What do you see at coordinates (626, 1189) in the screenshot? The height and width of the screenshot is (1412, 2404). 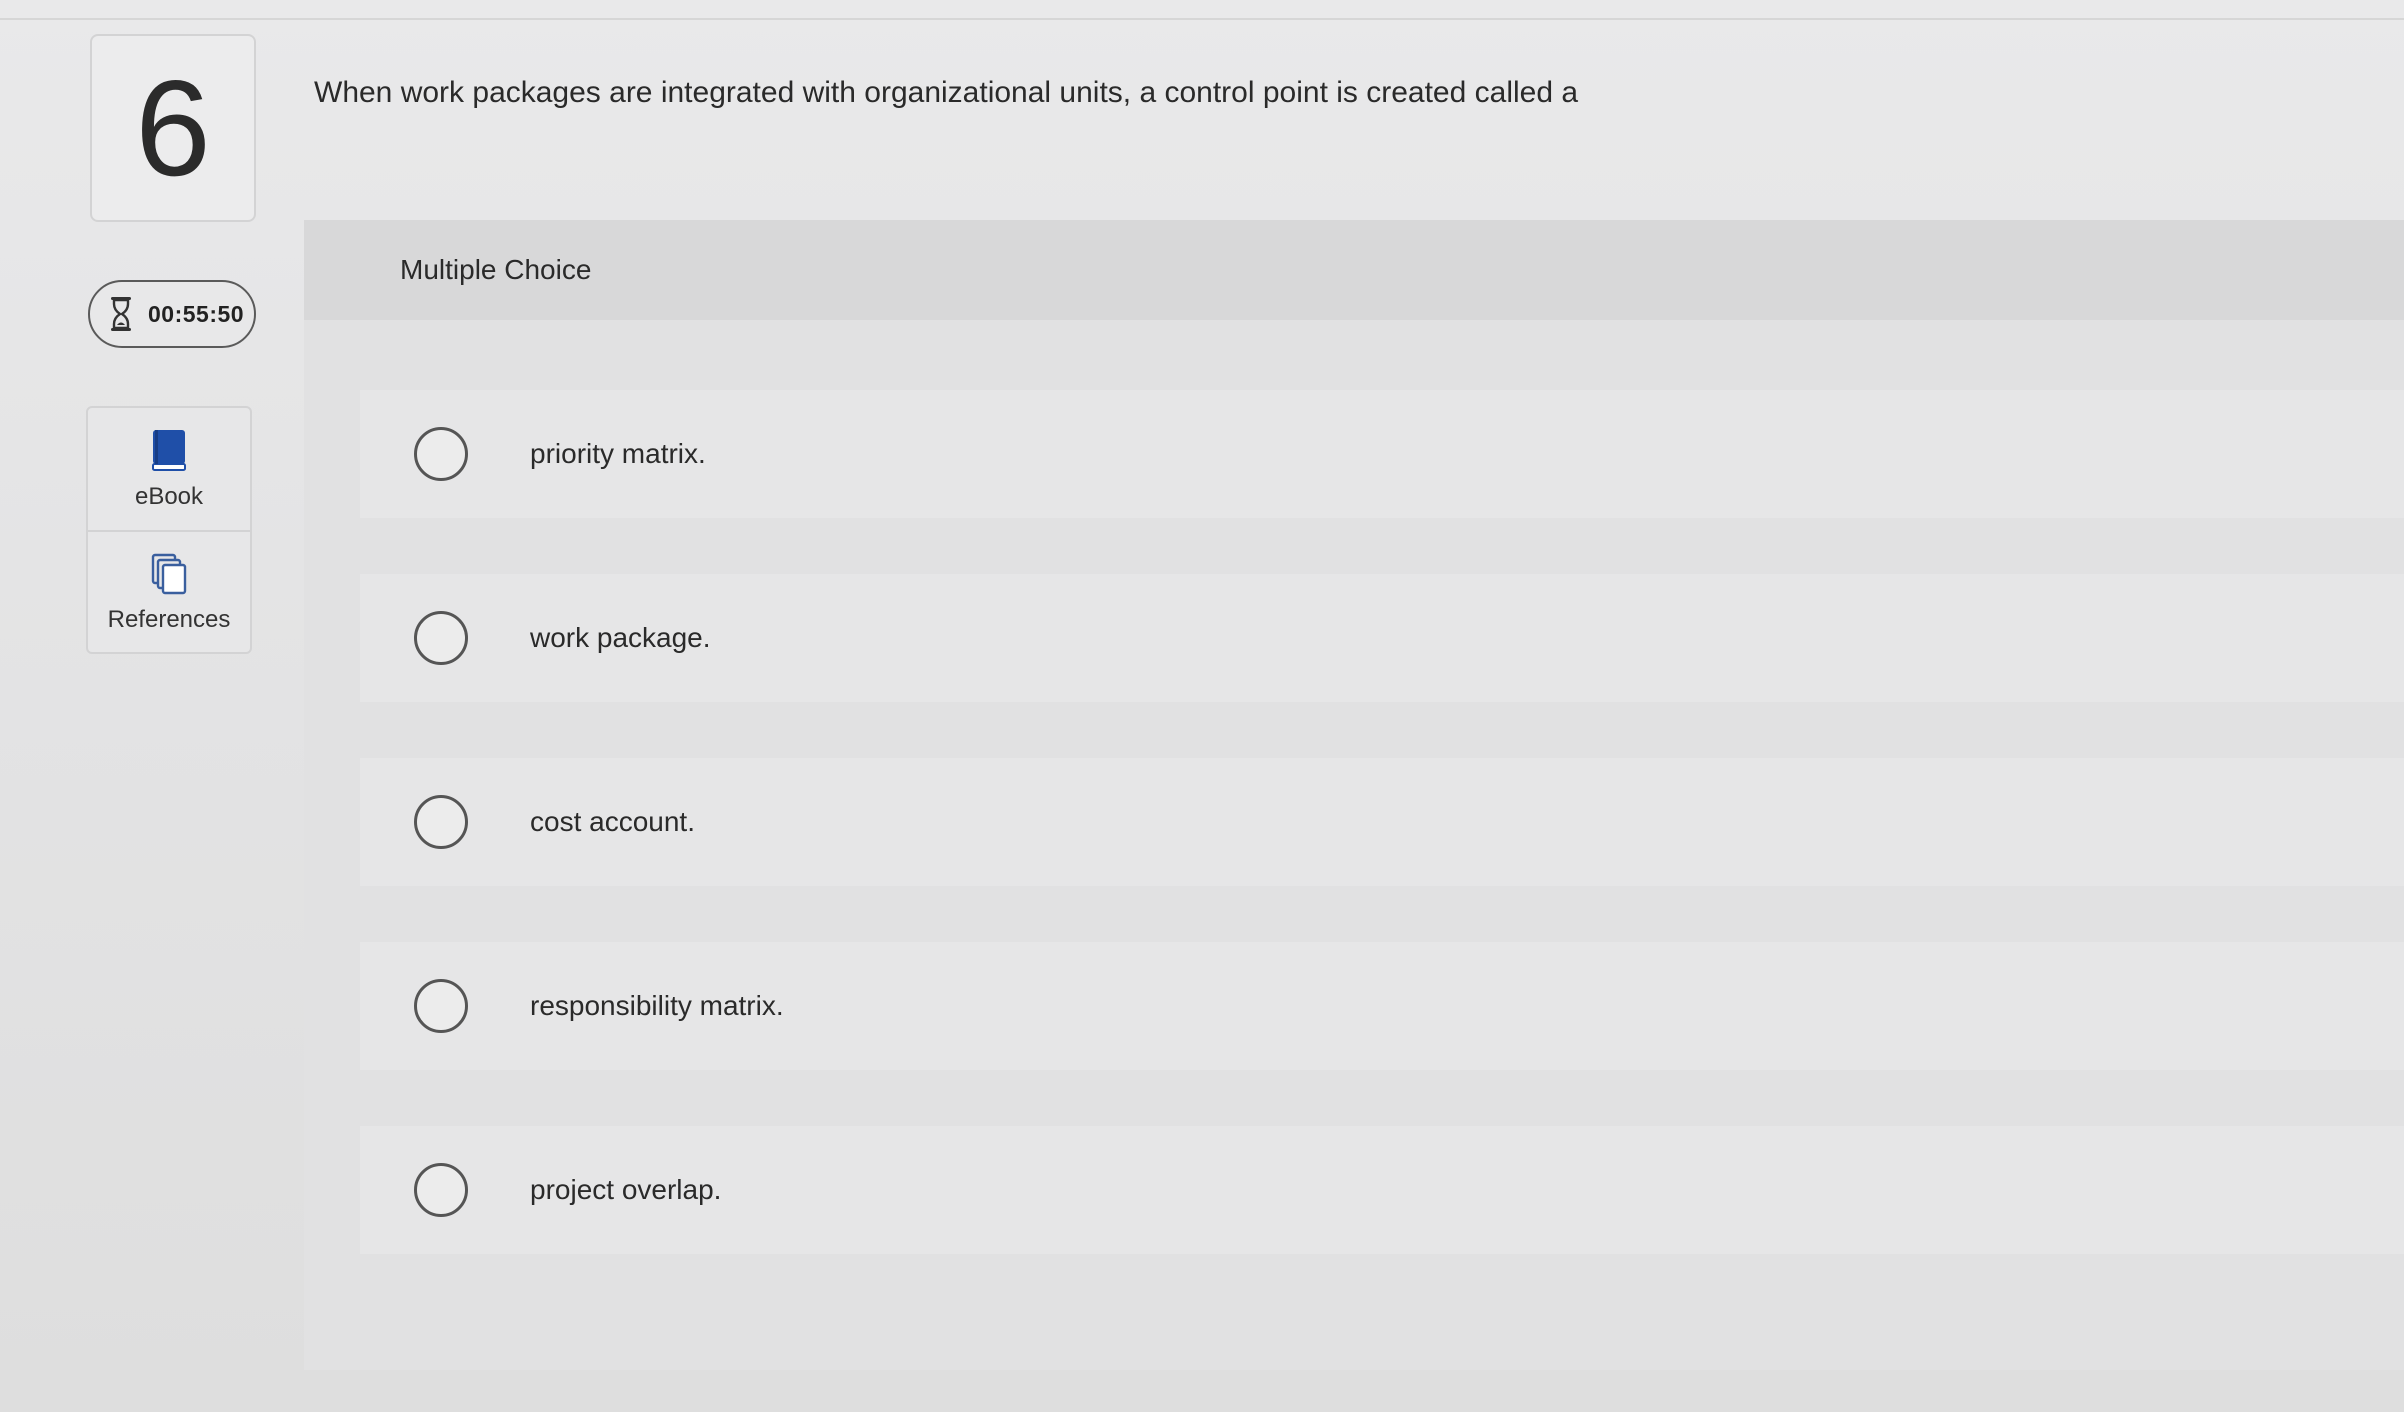 I see `option-label: project overlap.` at bounding box center [626, 1189].